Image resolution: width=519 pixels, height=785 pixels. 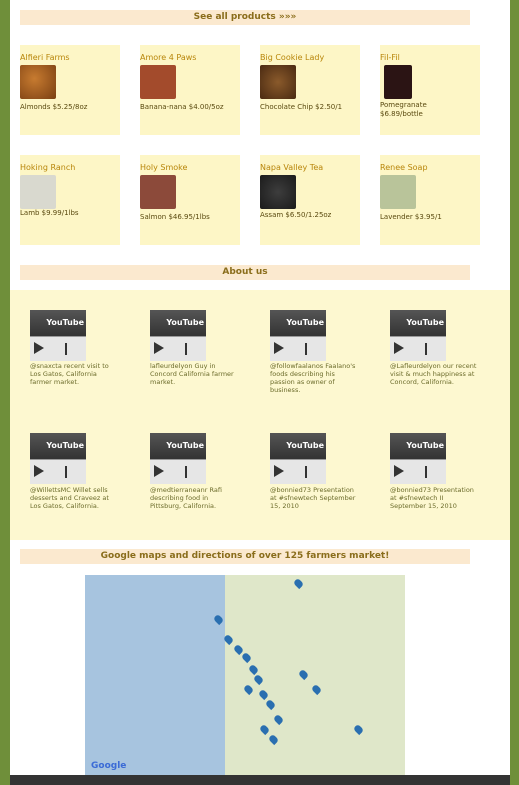 What do you see at coordinates (430, 90) in the screenshot?
I see `vendor-tile: Fil-Fil Pomegranate $6.89/bottle` at bounding box center [430, 90].